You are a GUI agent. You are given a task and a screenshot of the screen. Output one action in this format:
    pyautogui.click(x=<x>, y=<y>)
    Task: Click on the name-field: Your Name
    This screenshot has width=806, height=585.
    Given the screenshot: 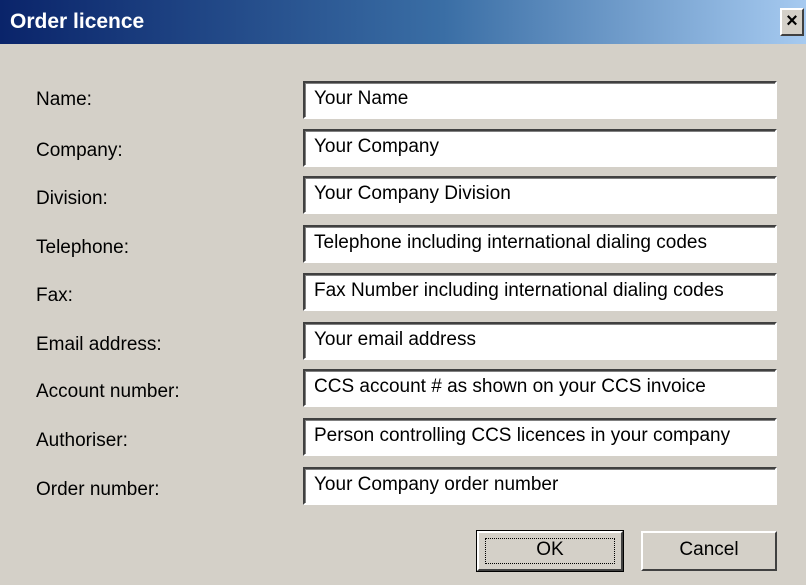 What is the action you would take?
    pyautogui.click(x=540, y=100)
    